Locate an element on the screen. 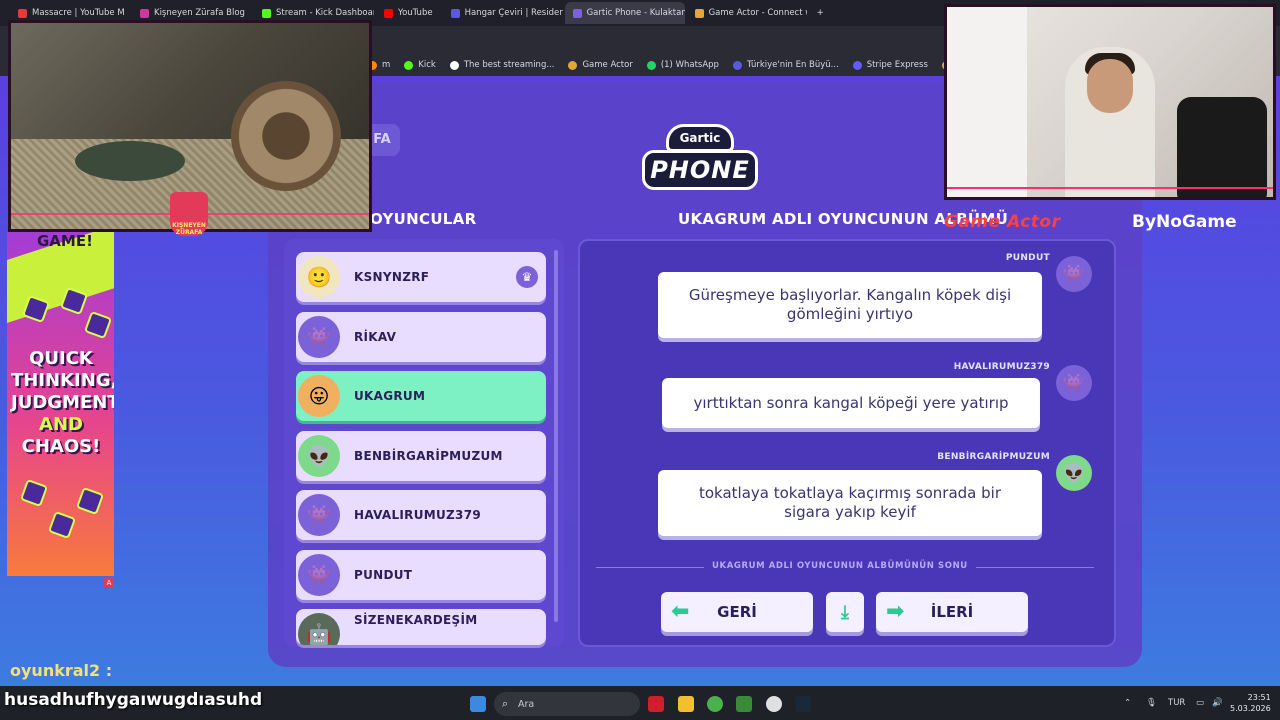 Image resolution: width=1280 pixels, height=720 pixels. ad-line-4: AND is located at coordinates (61, 424).